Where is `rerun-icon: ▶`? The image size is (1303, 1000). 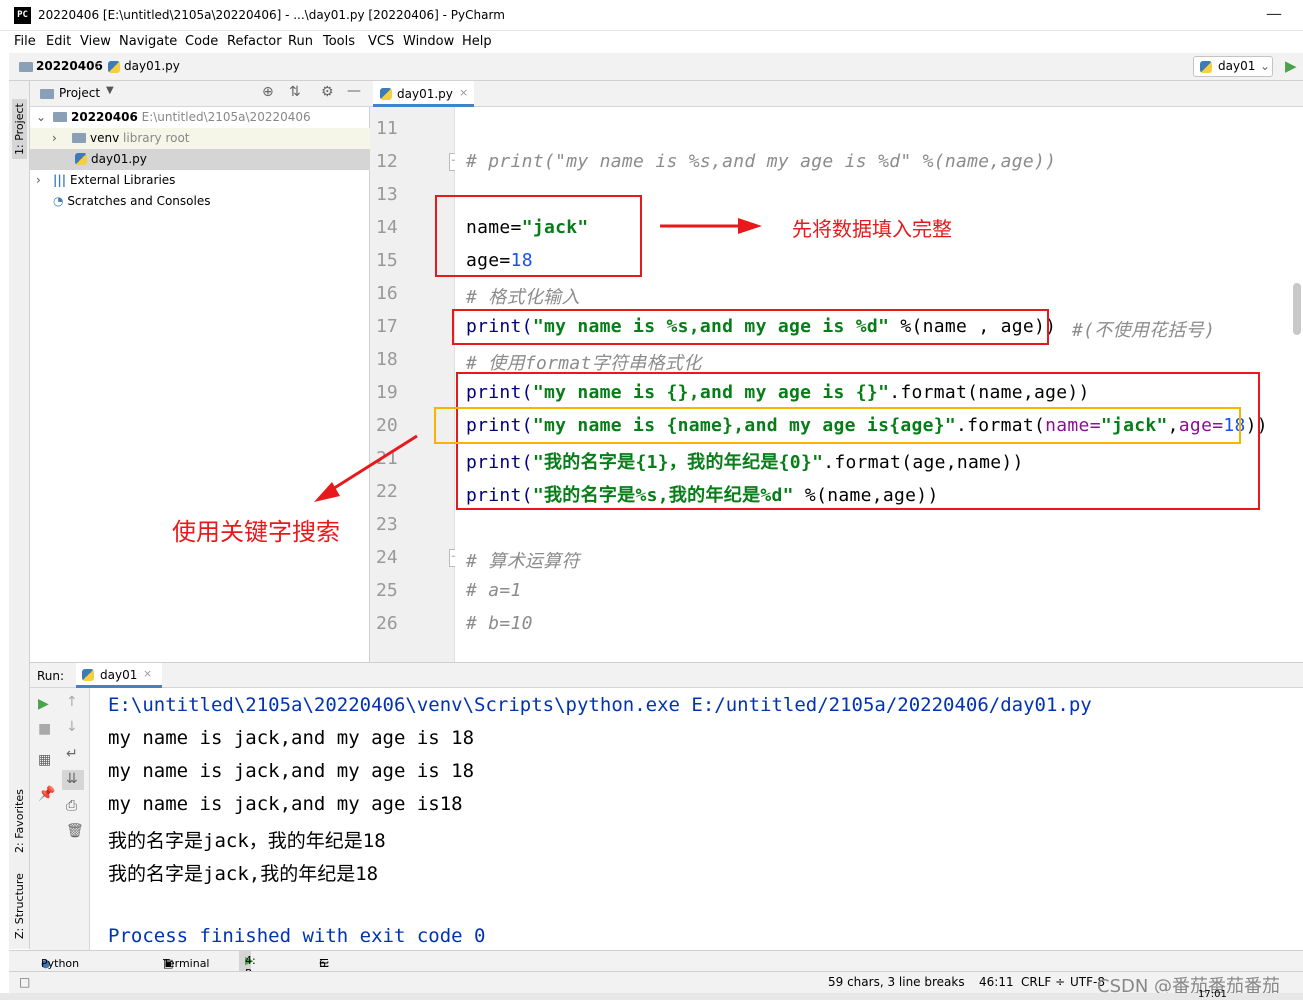
rerun-icon: ▶ is located at coordinates (43, 704).